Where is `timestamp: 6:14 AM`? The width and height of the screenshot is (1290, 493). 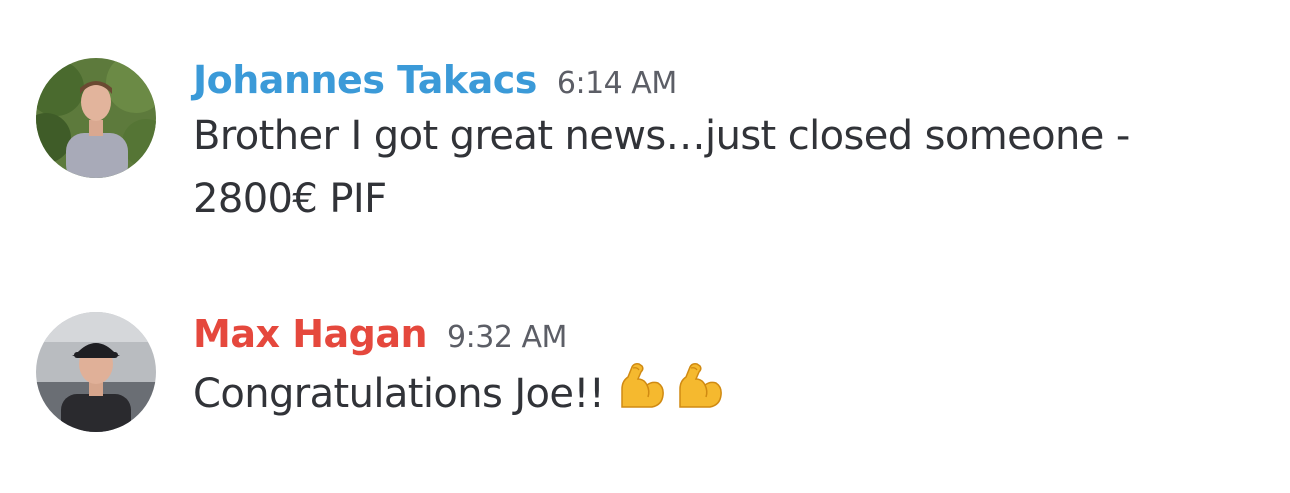 timestamp: 6:14 AM is located at coordinates (616, 83).